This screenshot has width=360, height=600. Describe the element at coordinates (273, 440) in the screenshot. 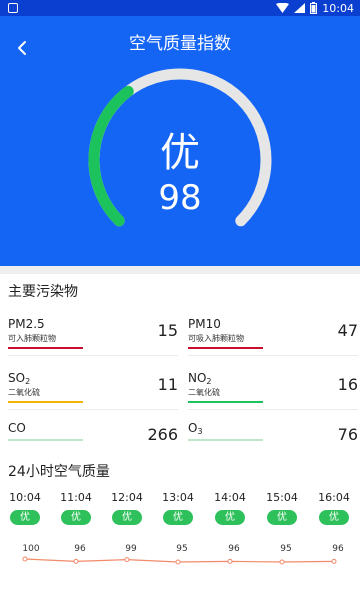

I see `pollutant-o3: O3 76` at that location.